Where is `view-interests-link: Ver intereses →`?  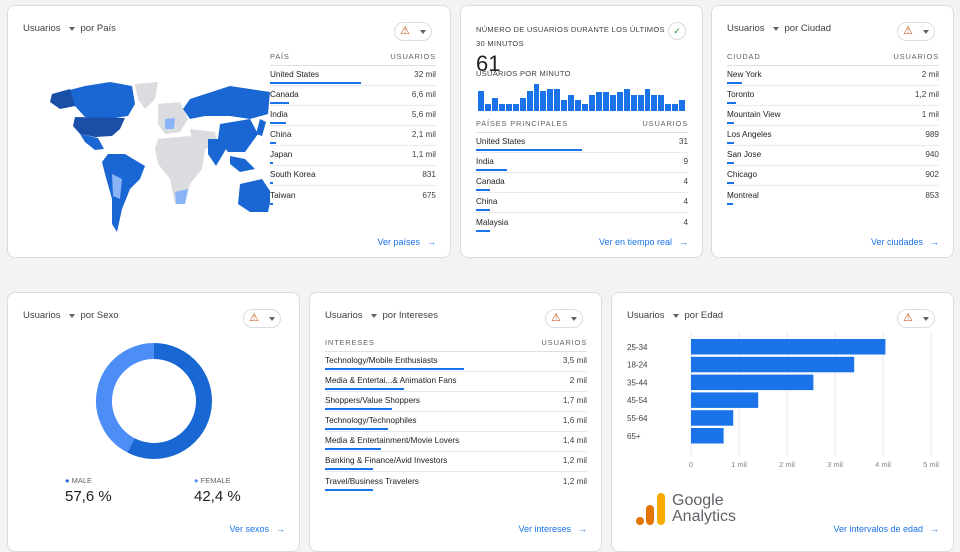 view-interests-link: Ver intereses → is located at coordinates (552, 529).